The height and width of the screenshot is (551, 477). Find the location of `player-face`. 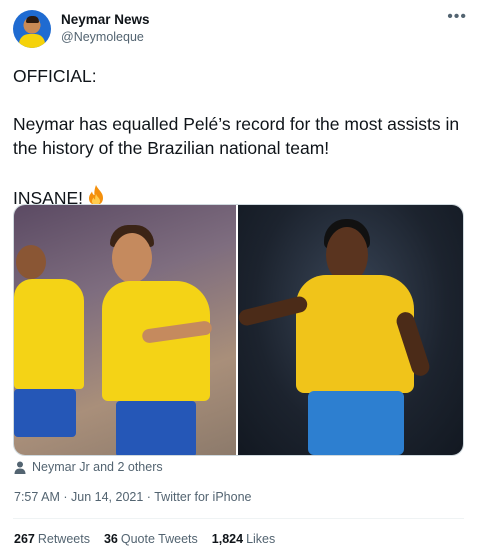

player-face is located at coordinates (132, 258).